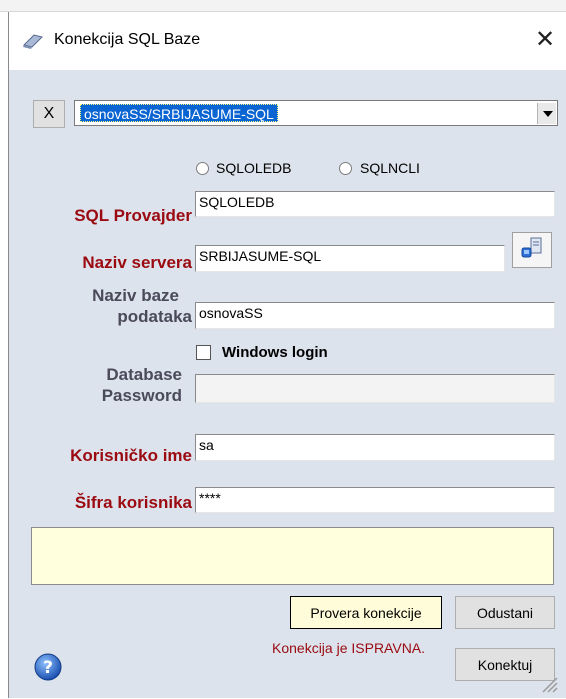  What do you see at coordinates (203, 352) in the screenshot?
I see `windows-login-checkbox` at bounding box center [203, 352].